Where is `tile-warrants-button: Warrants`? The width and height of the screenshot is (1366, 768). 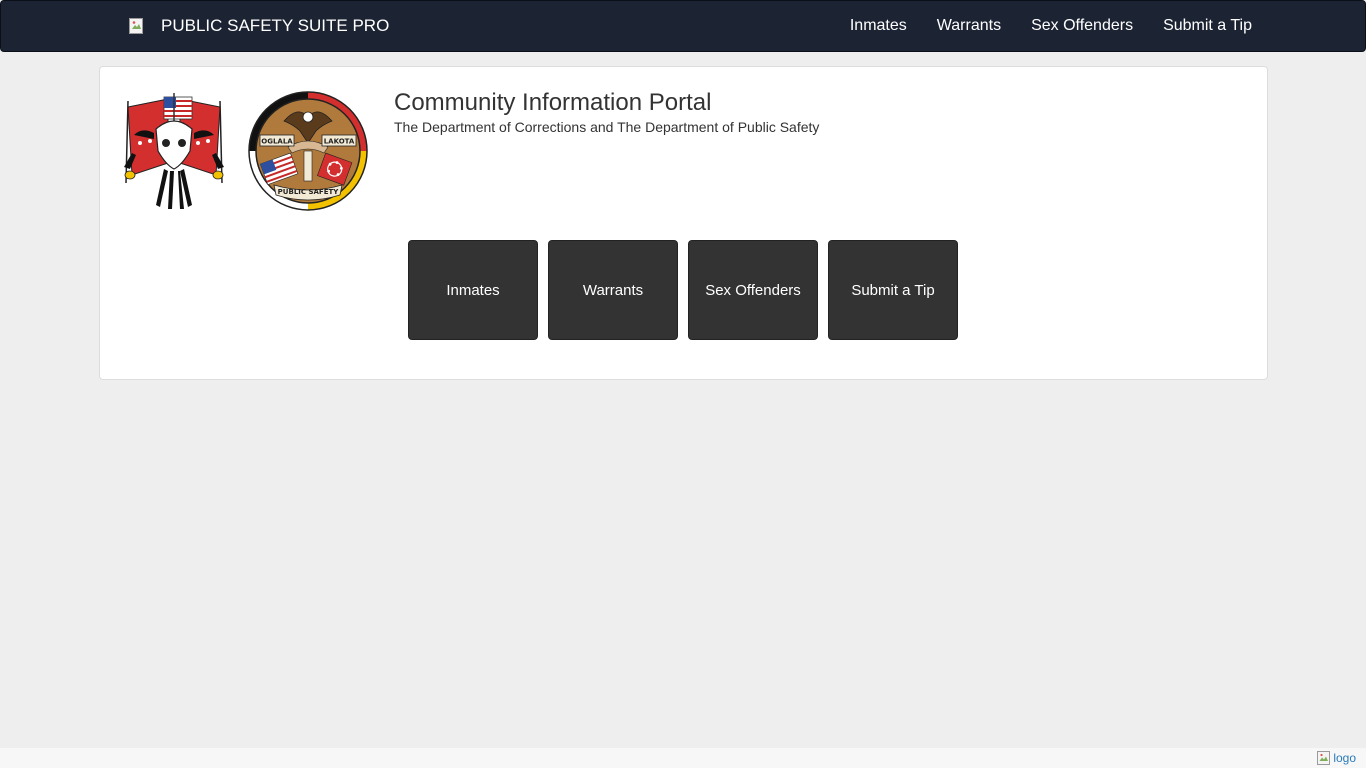 tile-warrants-button: Warrants is located at coordinates (613, 290).